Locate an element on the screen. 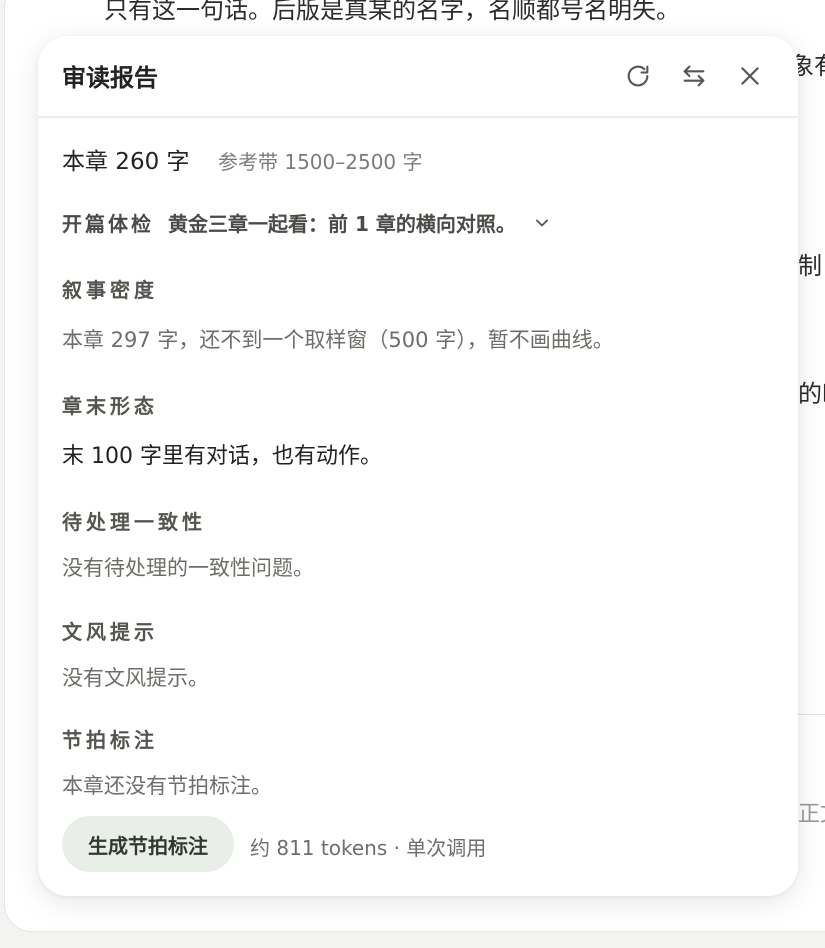 The height and width of the screenshot is (948, 825). refresh-icon is located at coordinates (638, 76).